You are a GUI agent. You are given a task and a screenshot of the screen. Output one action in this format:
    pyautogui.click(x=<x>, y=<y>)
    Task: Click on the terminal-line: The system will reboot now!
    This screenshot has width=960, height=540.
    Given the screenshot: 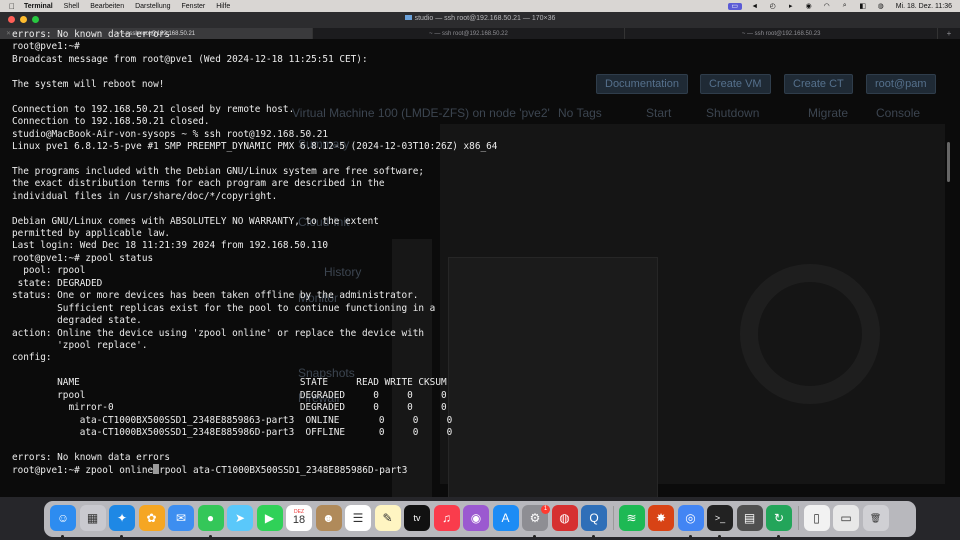 What is the action you would take?
    pyautogui.click(x=88, y=84)
    